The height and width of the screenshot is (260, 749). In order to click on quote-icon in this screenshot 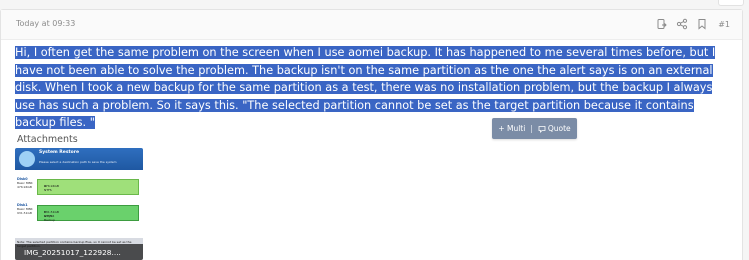, I will do `click(542, 129)`.